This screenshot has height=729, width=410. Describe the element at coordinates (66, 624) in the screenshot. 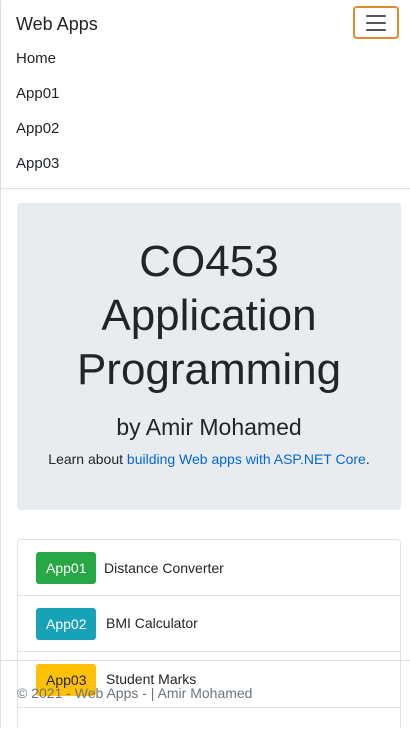

I see `app02-badge: App02` at that location.